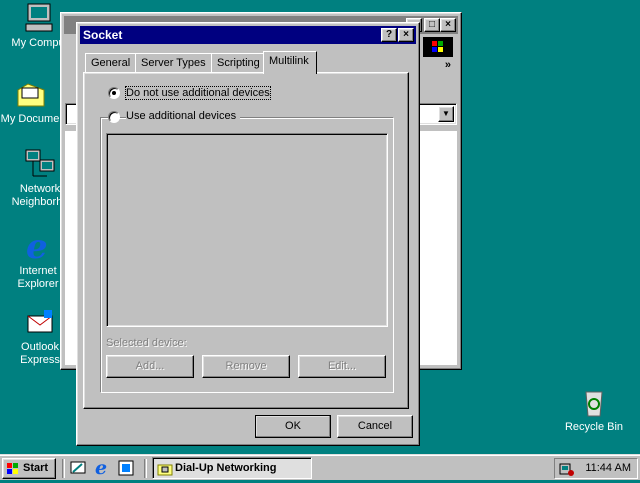 This screenshot has width=640, height=483. What do you see at coordinates (30, 94) in the screenshot?
I see `folder-icon` at bounding box center [30, 94].